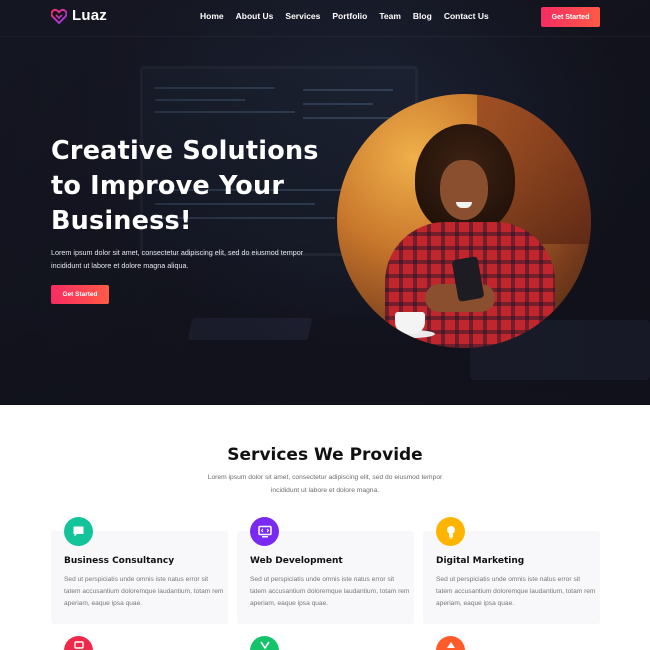 The width and height of the screenshot is (650, 650). Describe the element at coordinates (466, 16) in the screenshot. I see `nav-contact-us: Contact Us` at that location.